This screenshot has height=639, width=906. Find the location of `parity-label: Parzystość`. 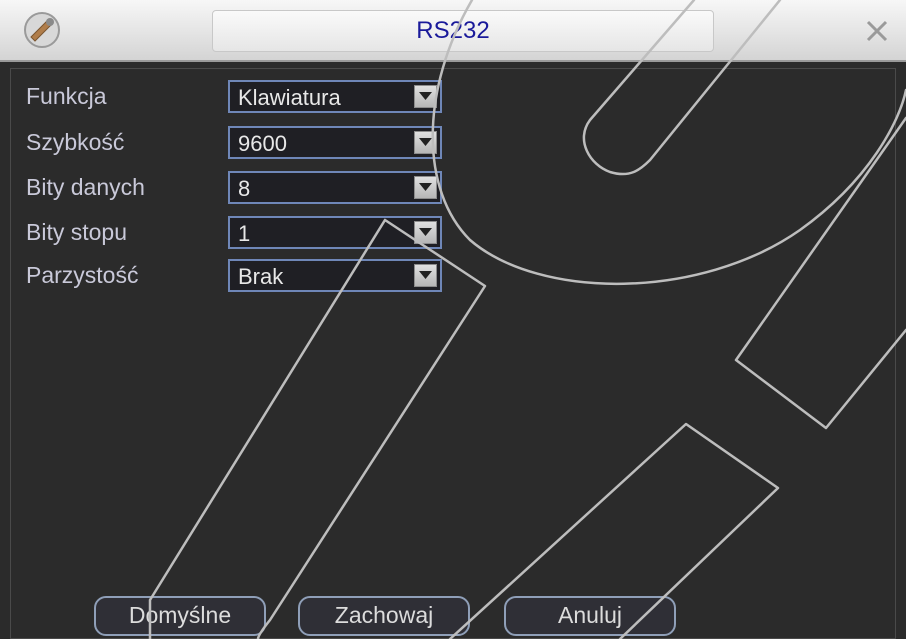

parity-label: Parzystość is located at coordinates (82, 275).